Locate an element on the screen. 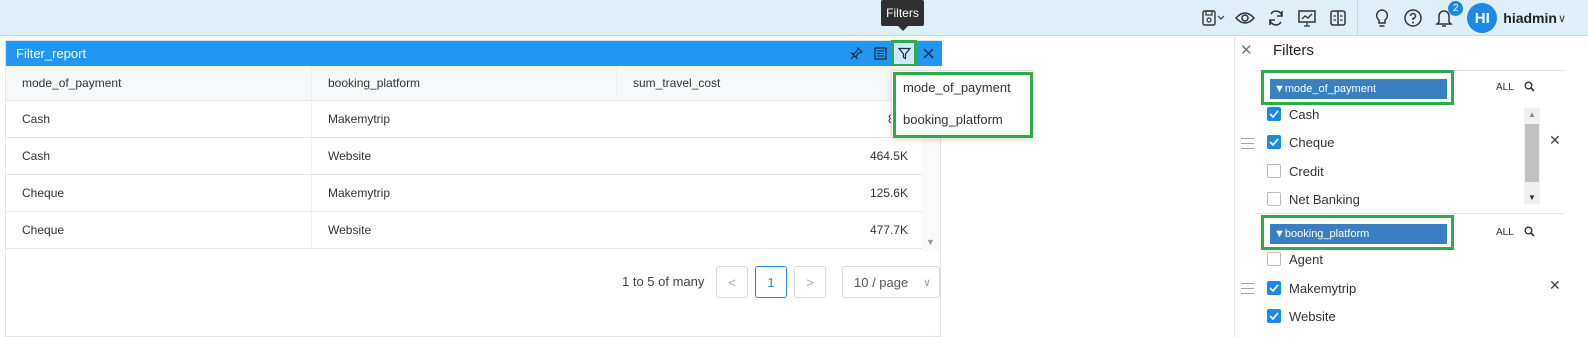 The width and height of the screenshot is (1588, 337). presentation-icon is located at coordinates (1307, 18).